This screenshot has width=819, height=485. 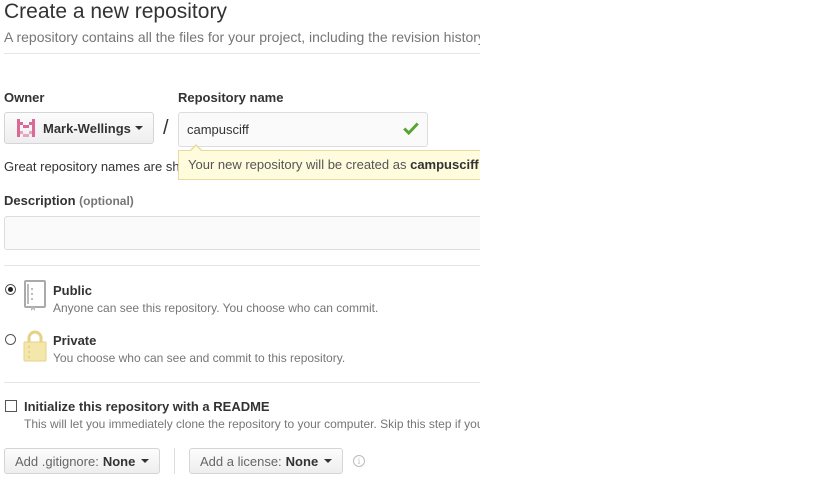 I want to click on license-select-button: Add a license: None, so click(x=266, y=461).